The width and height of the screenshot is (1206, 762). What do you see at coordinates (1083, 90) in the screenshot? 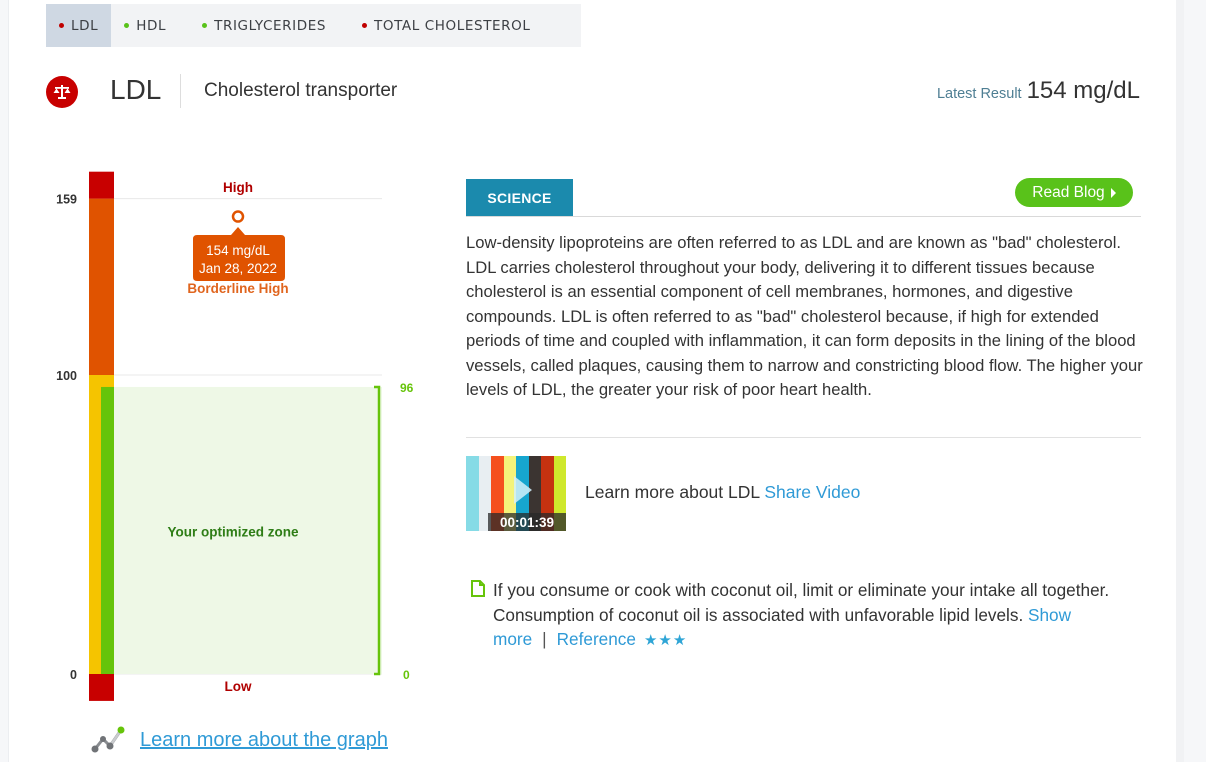
I see `latest-result-value: 154 mg/dL` at bounding box center [1083, 90].